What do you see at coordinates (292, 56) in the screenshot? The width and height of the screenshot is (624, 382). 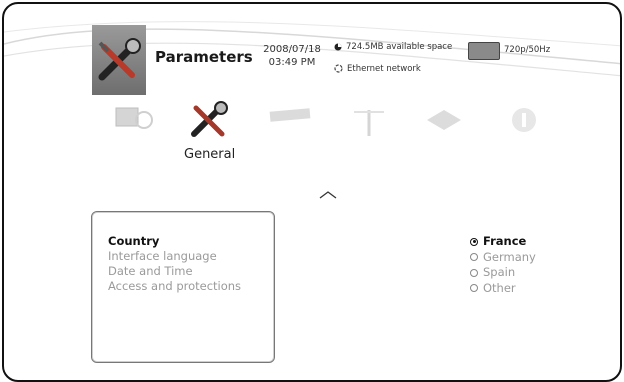 I see `datetime: 2008/07/18 03:49 PM` at bounding box center [292, 56].